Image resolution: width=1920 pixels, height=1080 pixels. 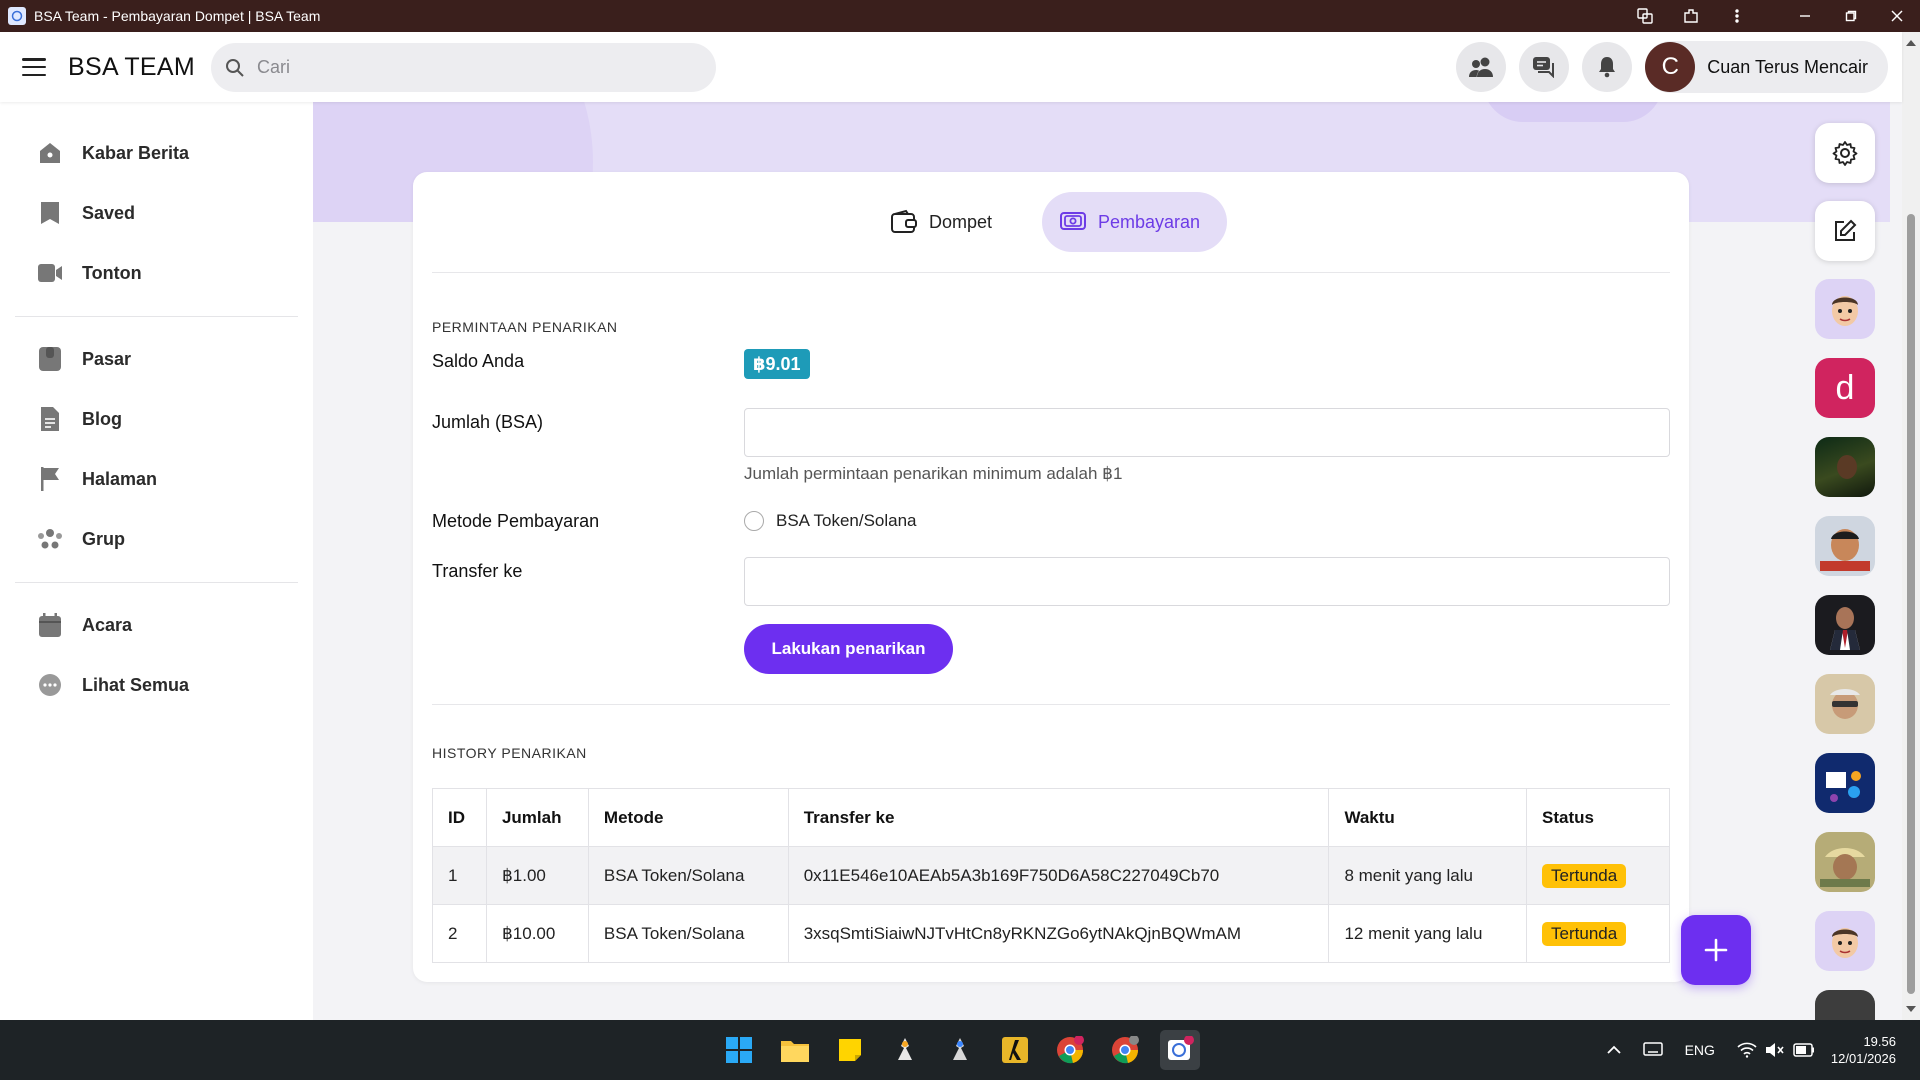 What do you see at coordinates (1851, 16) in the screenshot?
I see `restore-button` at bounding box center [1851, 16].